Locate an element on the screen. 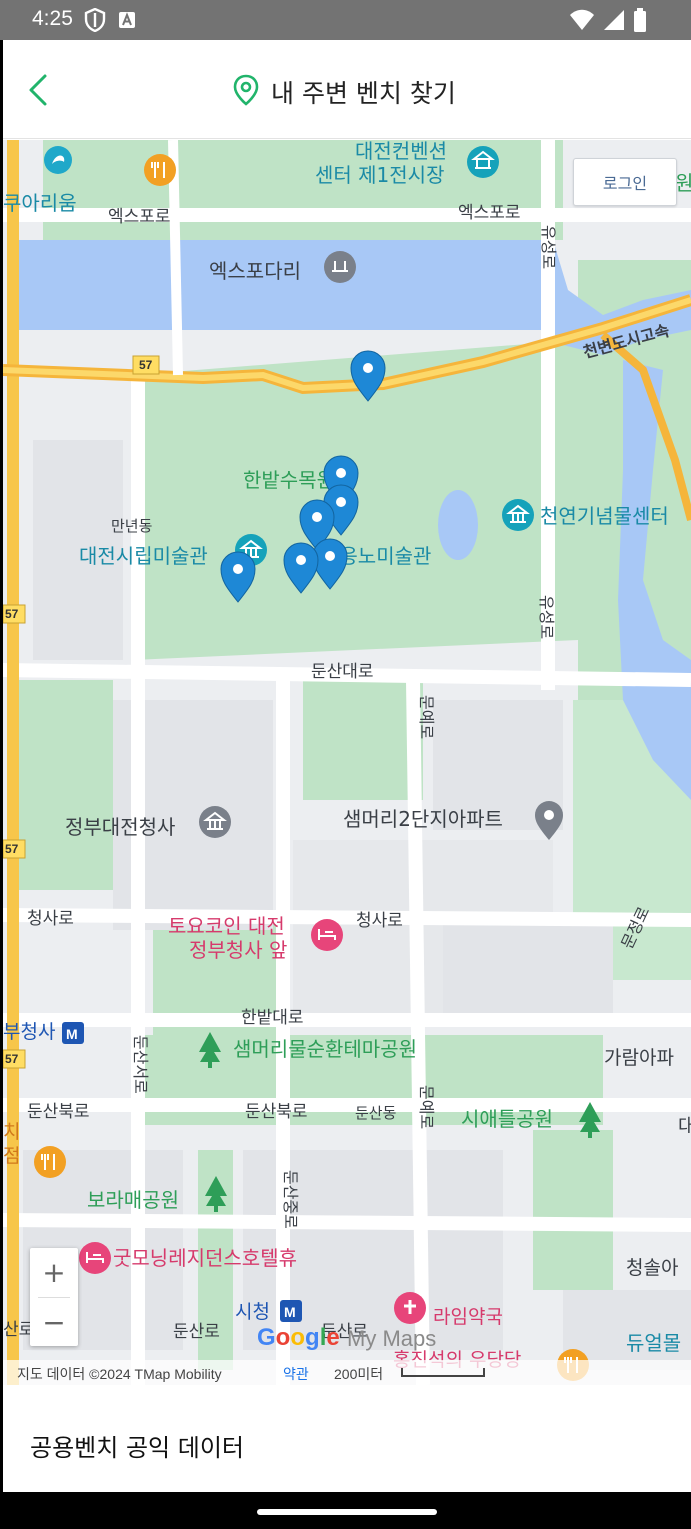 Image resolution: width=691 pixels, height=1529 pixels. map-label-dunsan-jung-ro: 둔산중로 is located at coordinates (290, 1199).